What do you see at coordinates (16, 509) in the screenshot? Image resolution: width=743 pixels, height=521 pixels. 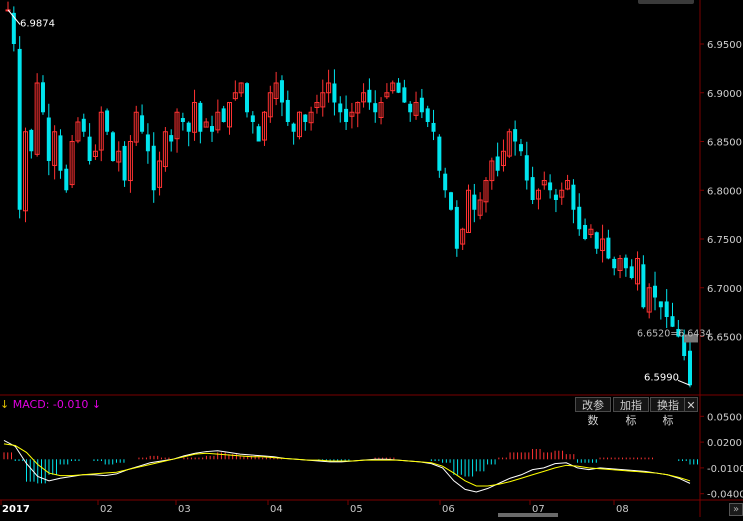 I see `time-label: 2017` at bounding box center [16, 509].